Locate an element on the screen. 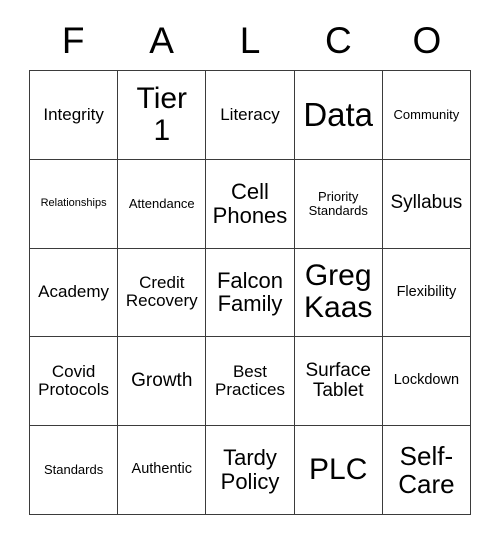 The image size is (500, 544). bingo-cell-label: Relationships is located at coordinates (73, 202).